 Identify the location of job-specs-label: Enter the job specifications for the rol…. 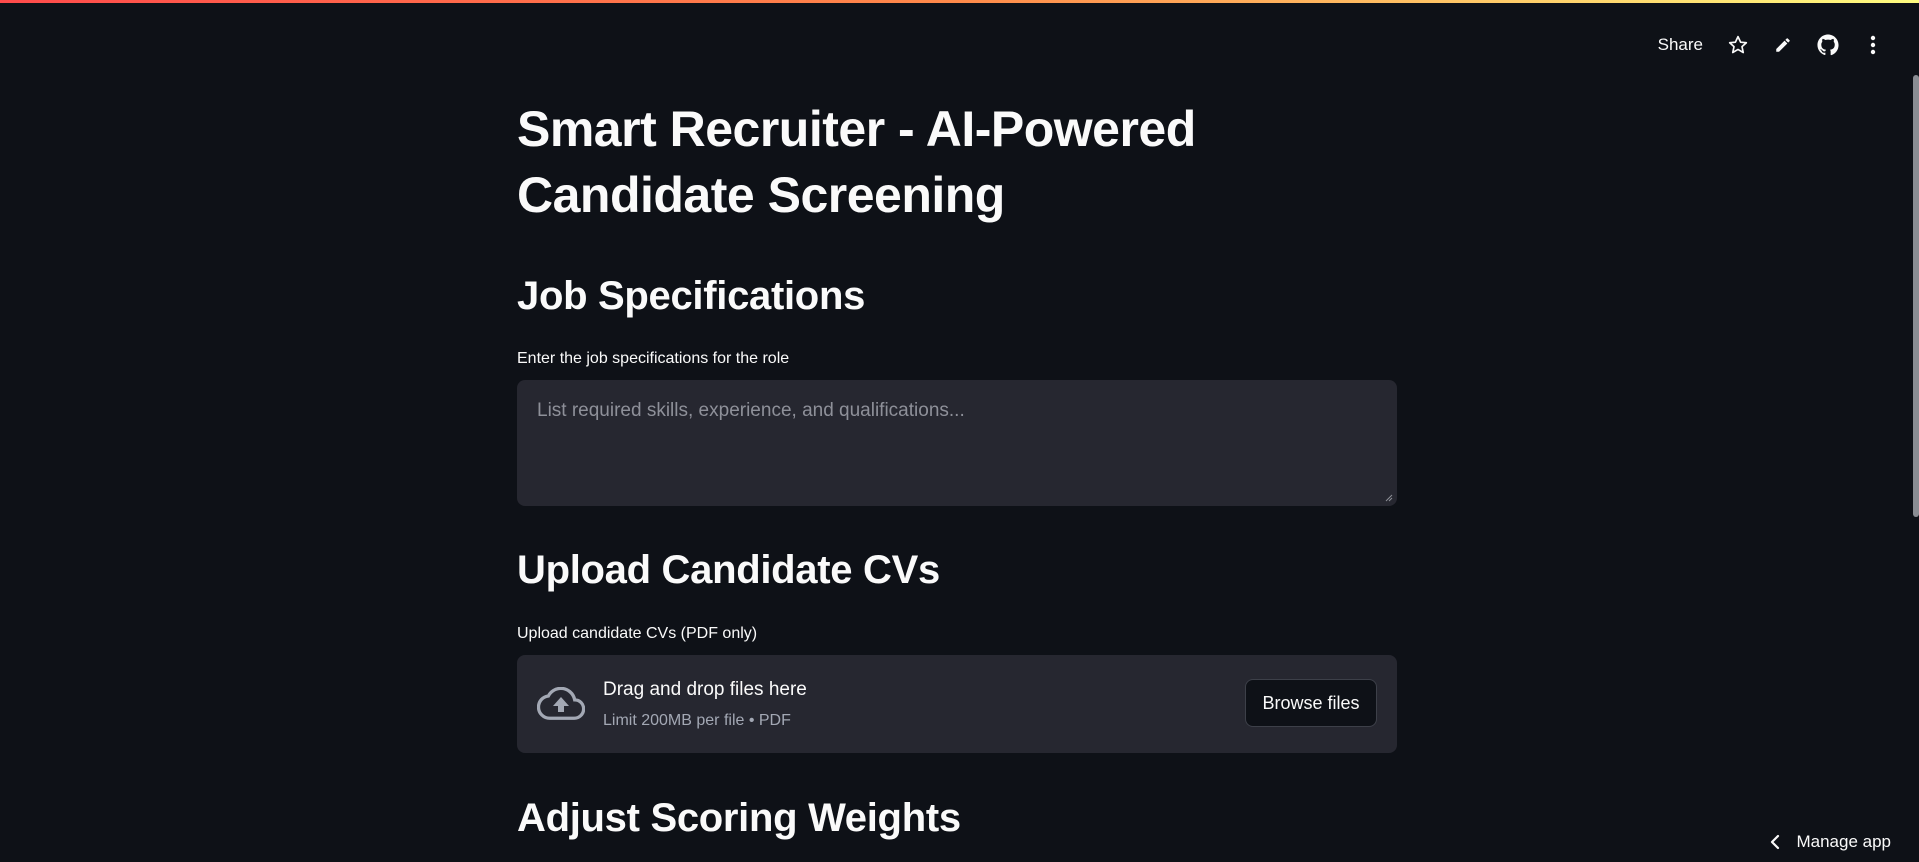
(653, 358).